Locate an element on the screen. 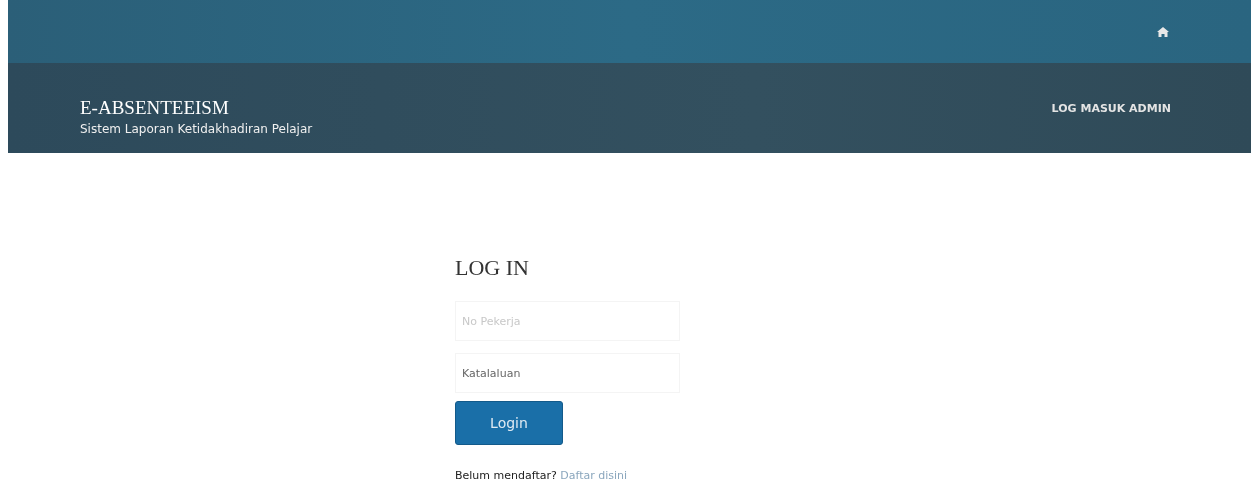 Image resolution: width=1251 pixels, height=488 pixels. admin-login-link: LOG MASUK ADMIN is located at coordinates (1111, 108).